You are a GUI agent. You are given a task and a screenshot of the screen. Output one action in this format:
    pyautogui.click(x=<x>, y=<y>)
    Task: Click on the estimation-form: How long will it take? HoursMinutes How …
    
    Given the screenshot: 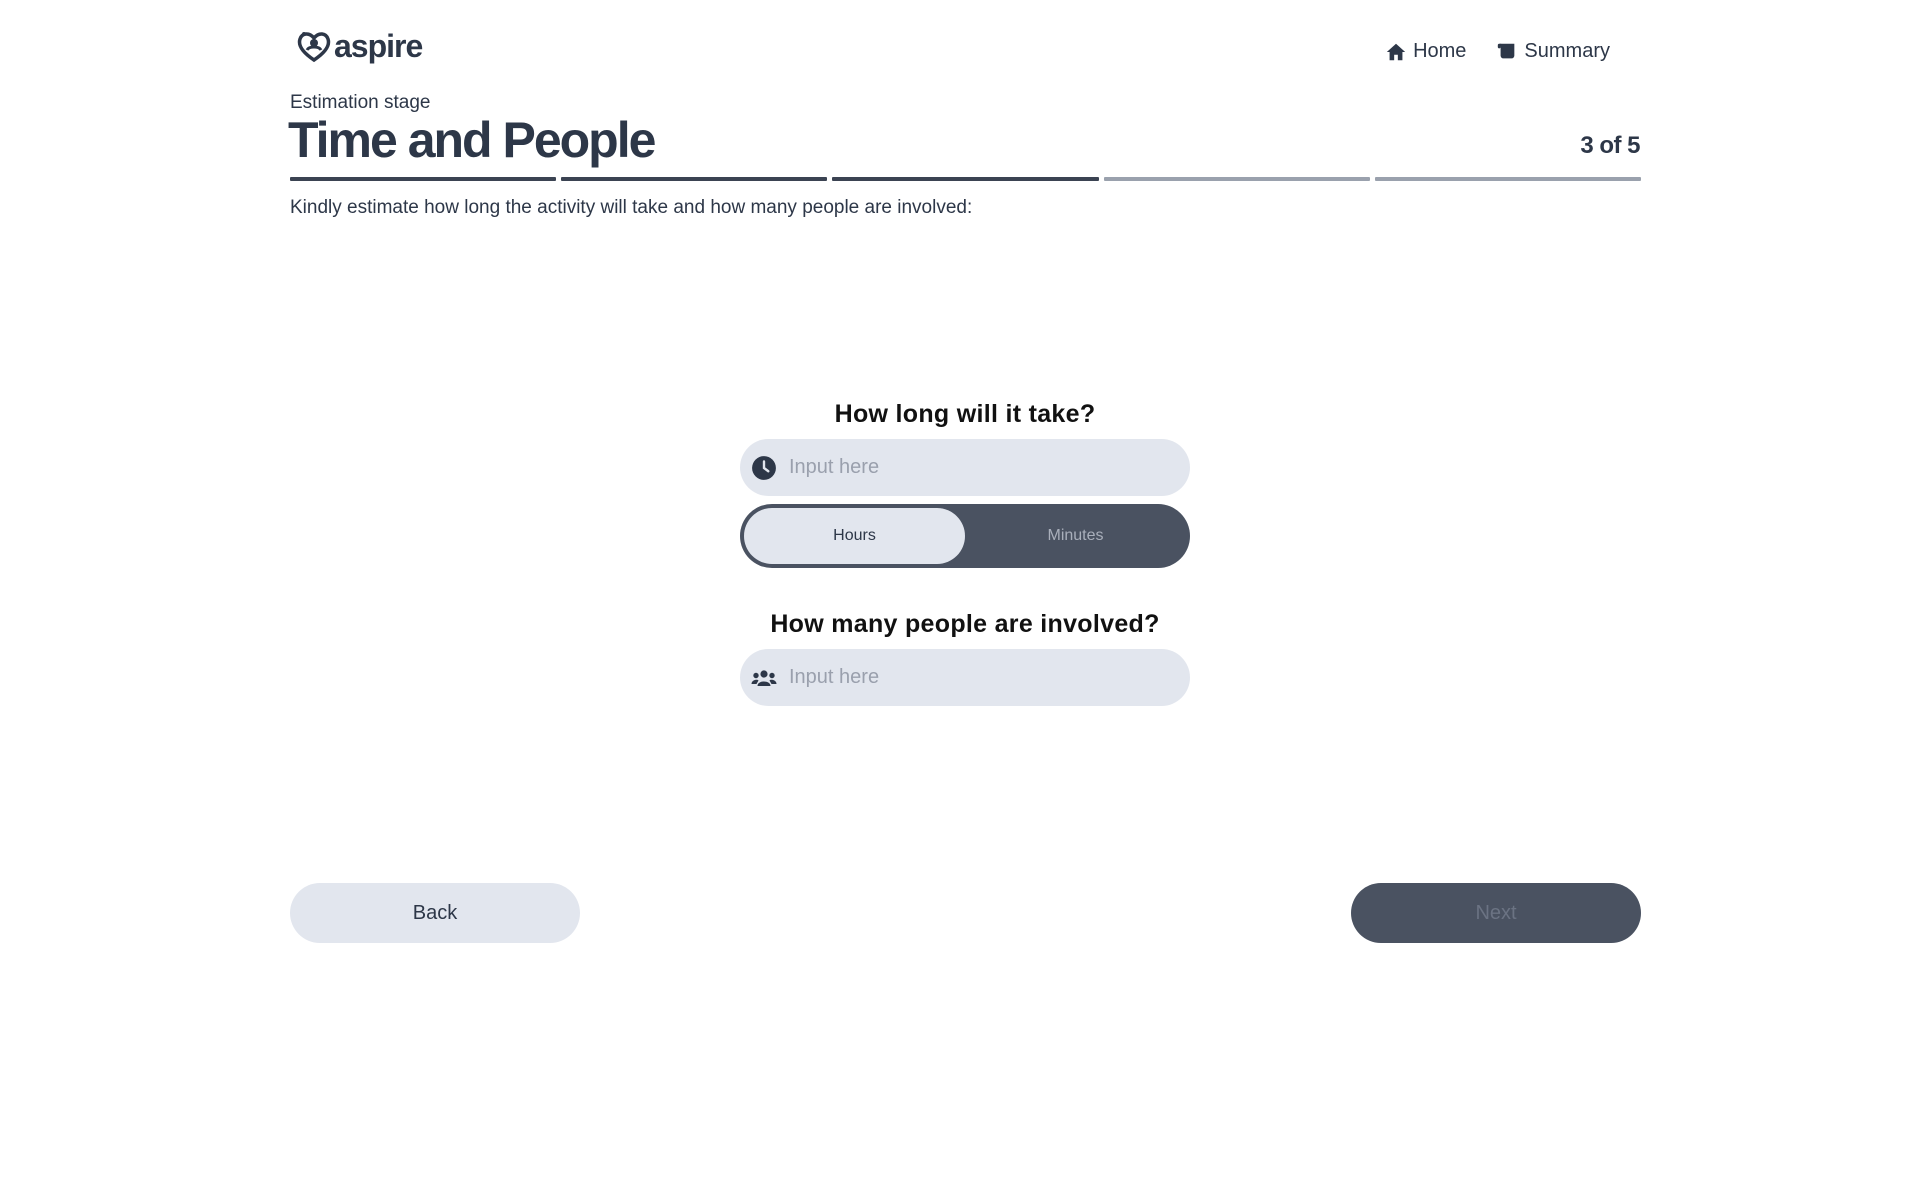 What is the action you would take?
    pyautogui.click(x=965, y=553)
    